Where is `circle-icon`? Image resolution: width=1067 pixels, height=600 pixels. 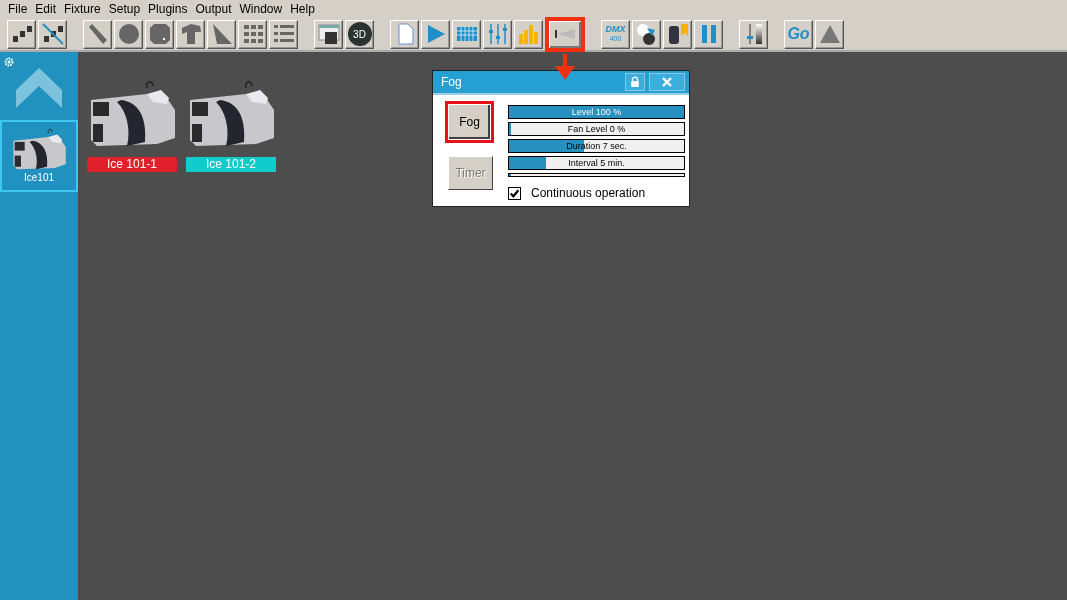 circle-icon is located at coordinates (128, 34).